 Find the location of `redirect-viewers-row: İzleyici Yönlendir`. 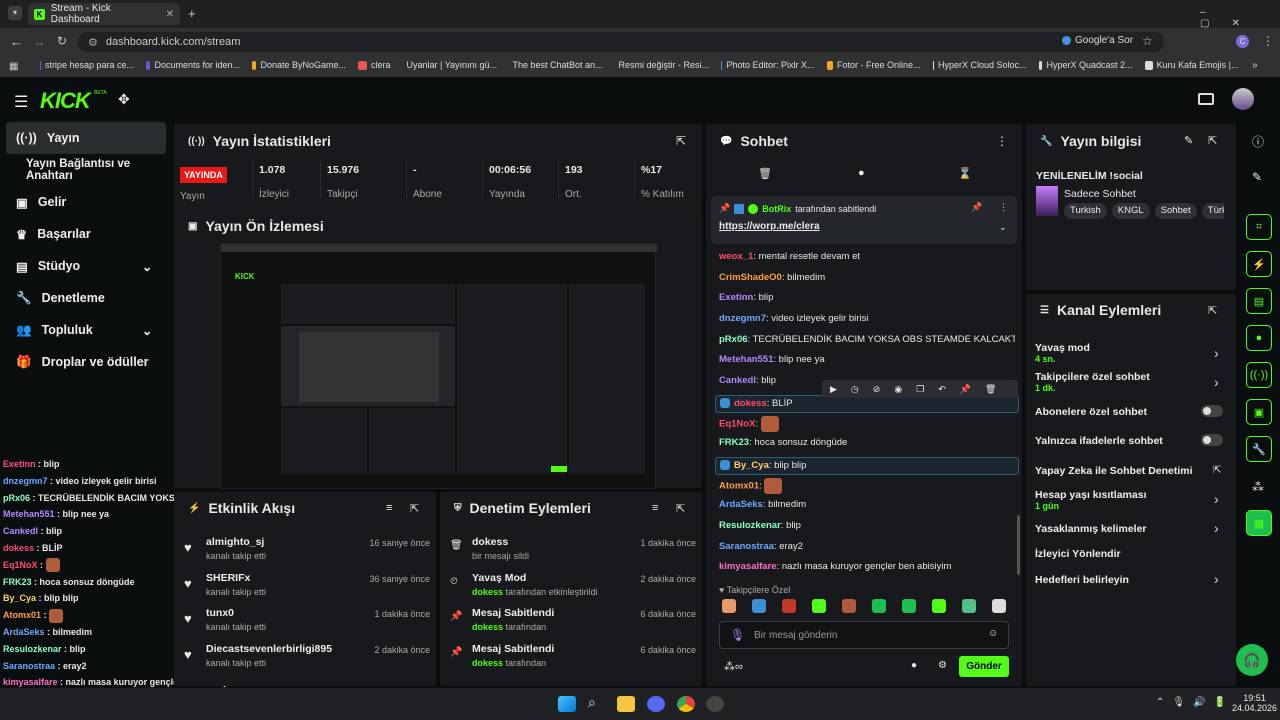

redirect-viewers-row: İzleyici Yönlendir is located at coordinates (1078, 554).